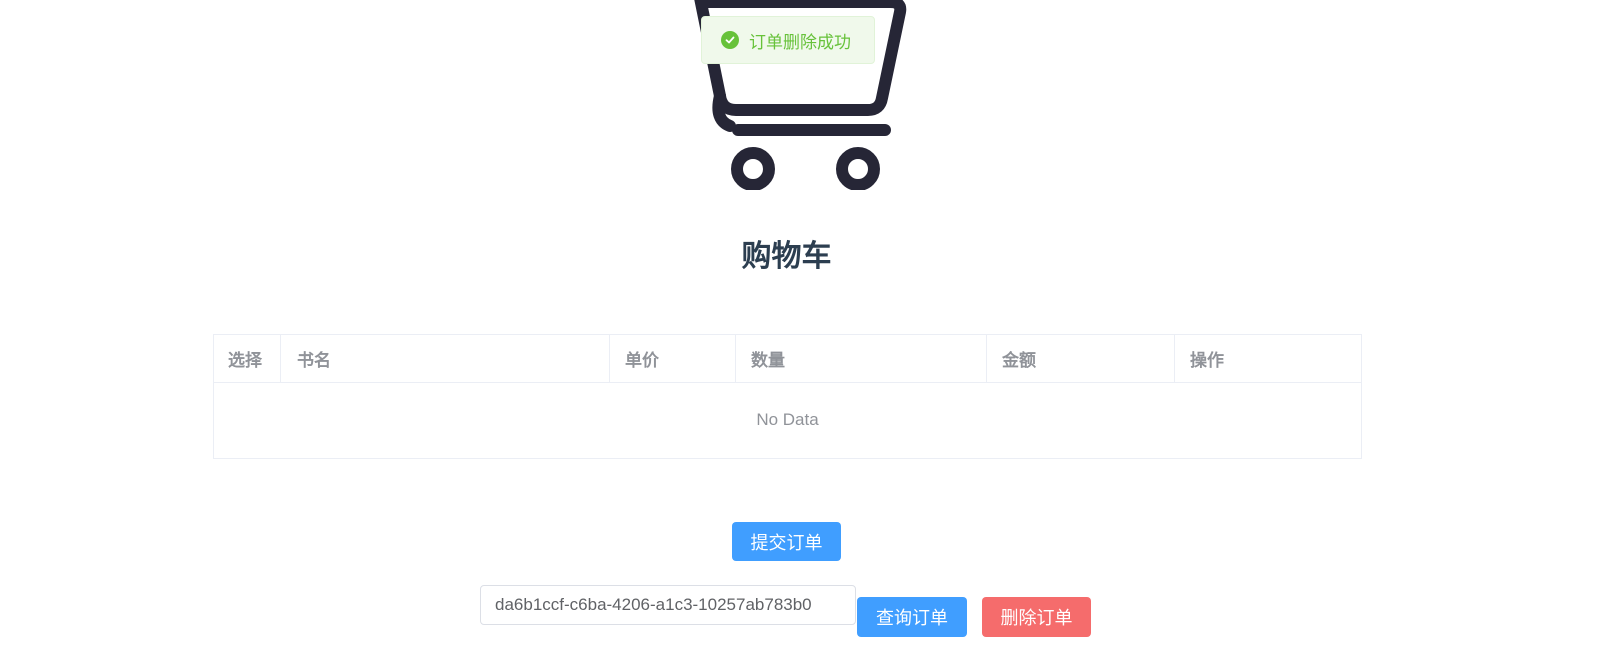  I want to click on cart-table: 选择 书名 单价 数量 金额 操作 No Data, so click(787, 396).